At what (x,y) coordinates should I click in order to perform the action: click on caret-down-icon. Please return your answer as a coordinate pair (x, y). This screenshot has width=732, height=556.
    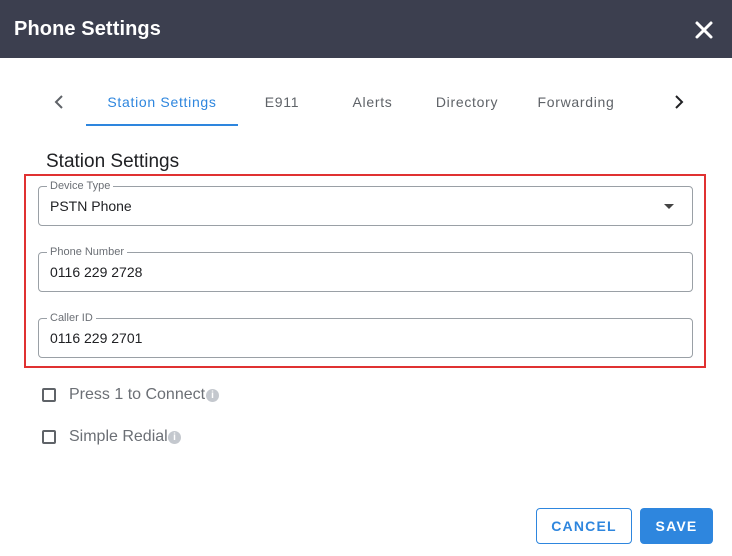
    Looking at the image, I should click on (669, 206).